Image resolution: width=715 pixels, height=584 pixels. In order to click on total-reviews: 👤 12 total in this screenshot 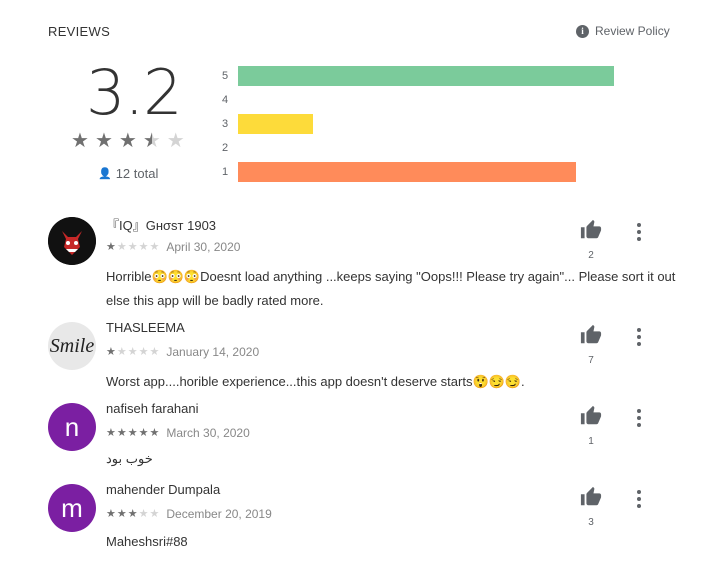, I will do `click(128, 173)`.